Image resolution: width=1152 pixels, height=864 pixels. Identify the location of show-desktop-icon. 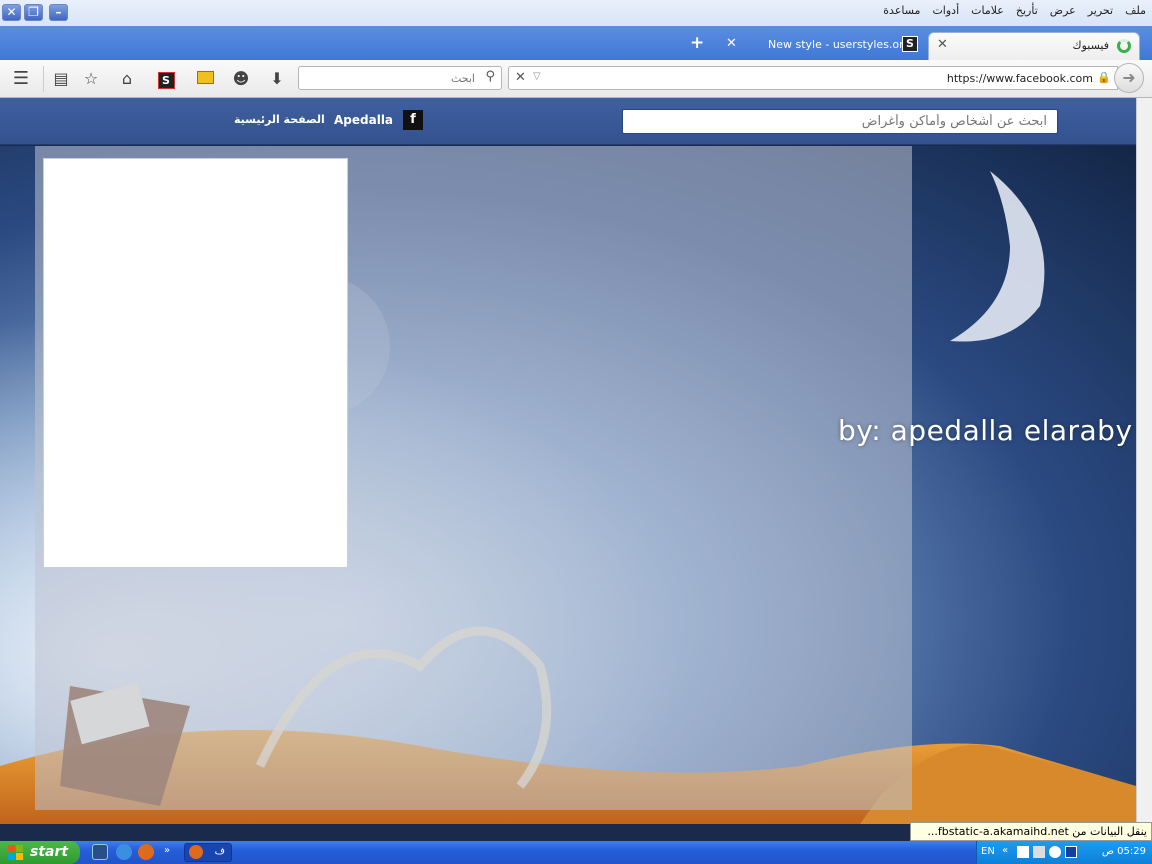
(100, 852).